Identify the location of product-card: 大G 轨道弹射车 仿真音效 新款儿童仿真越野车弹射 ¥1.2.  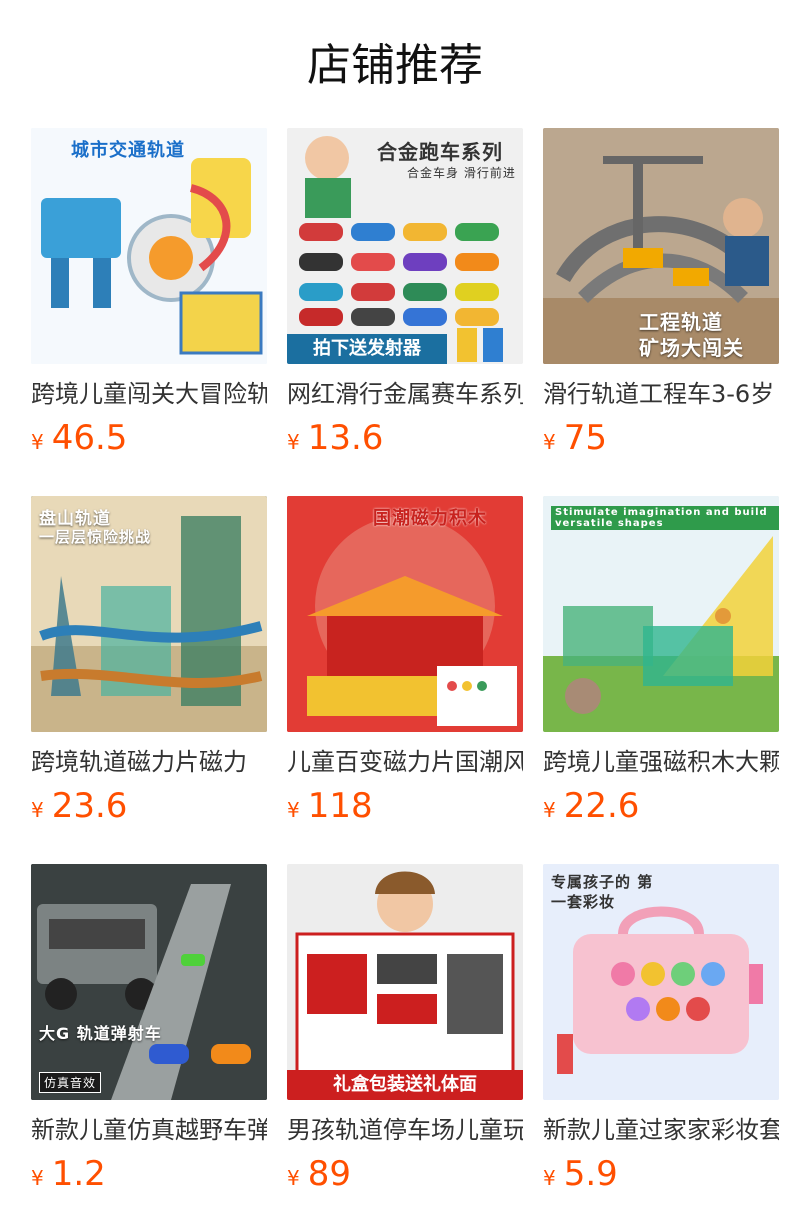
(149, 1034).